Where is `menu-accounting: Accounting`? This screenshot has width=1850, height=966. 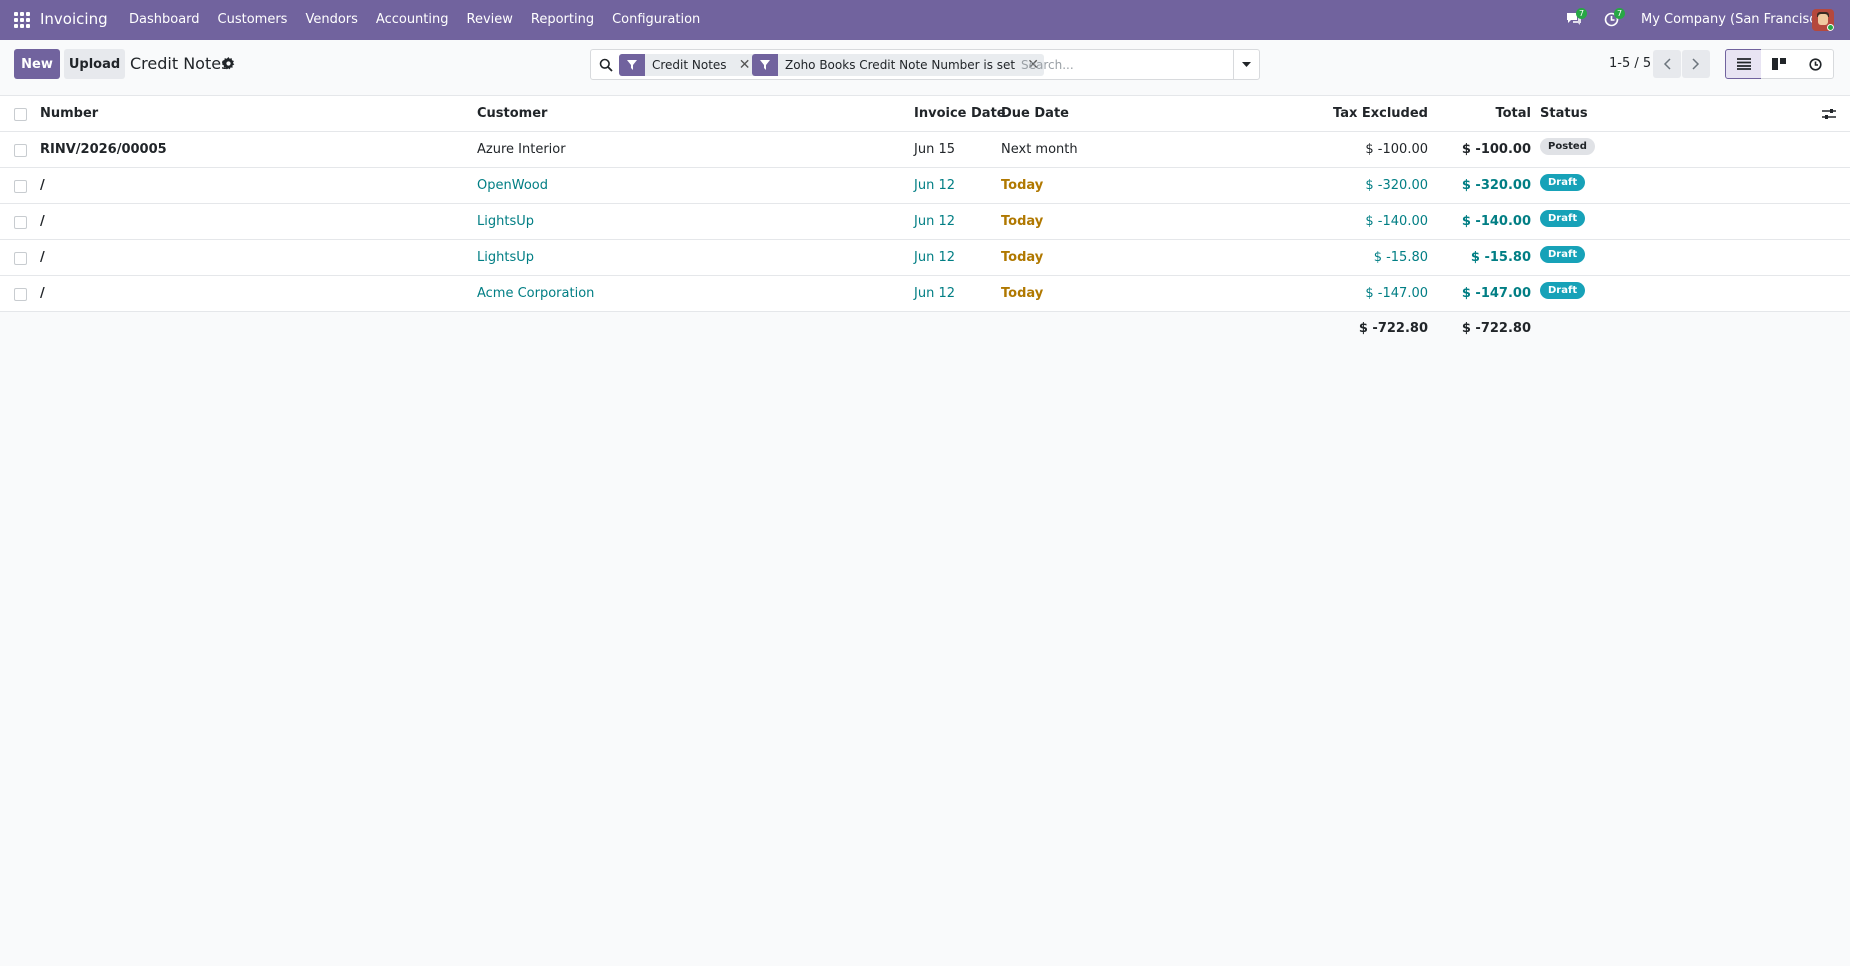 menu-accounting: Accounting is located at coordinates (412, 20).